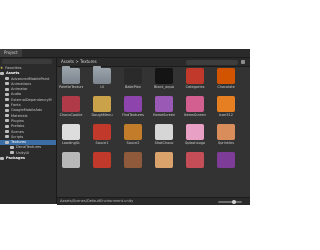 This screenshot has width=320, height=250. Describe the element at coordinates (31, 99) in the screenshot. I see `sidebar-item-label: ExternalDependencyM` at that location.